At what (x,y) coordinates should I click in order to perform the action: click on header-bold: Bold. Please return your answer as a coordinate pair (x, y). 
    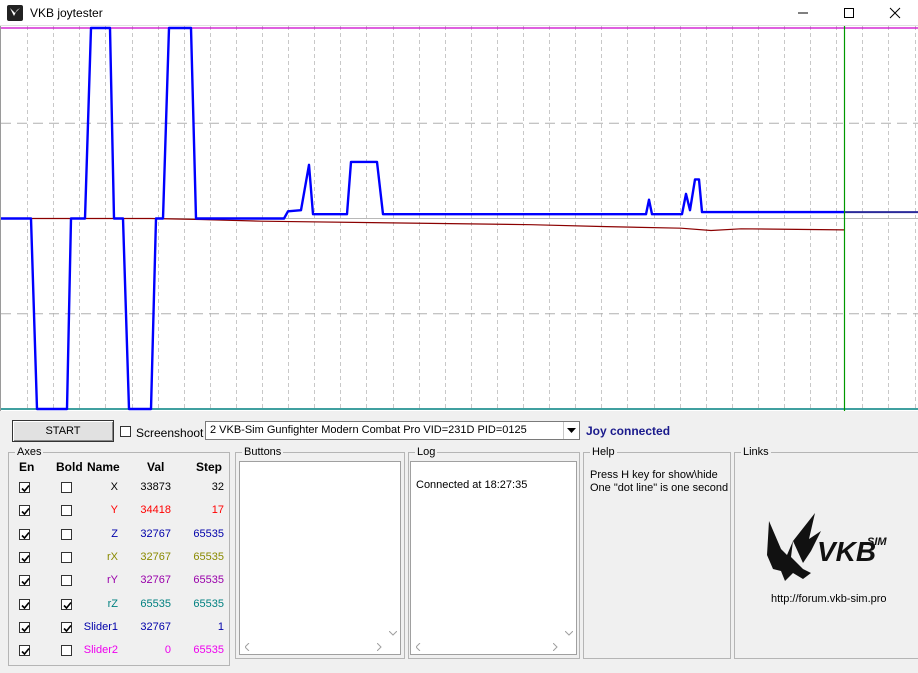
    Looking at the image, I should click on (69, 467).